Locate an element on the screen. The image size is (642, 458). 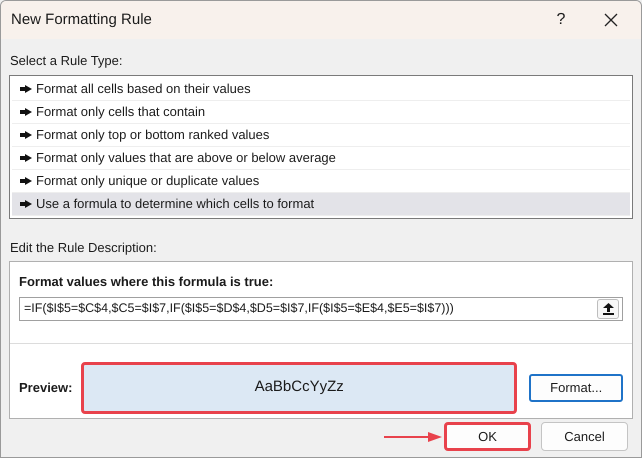
window-title: New Formatting Rule is located at coordinates (82, 20).